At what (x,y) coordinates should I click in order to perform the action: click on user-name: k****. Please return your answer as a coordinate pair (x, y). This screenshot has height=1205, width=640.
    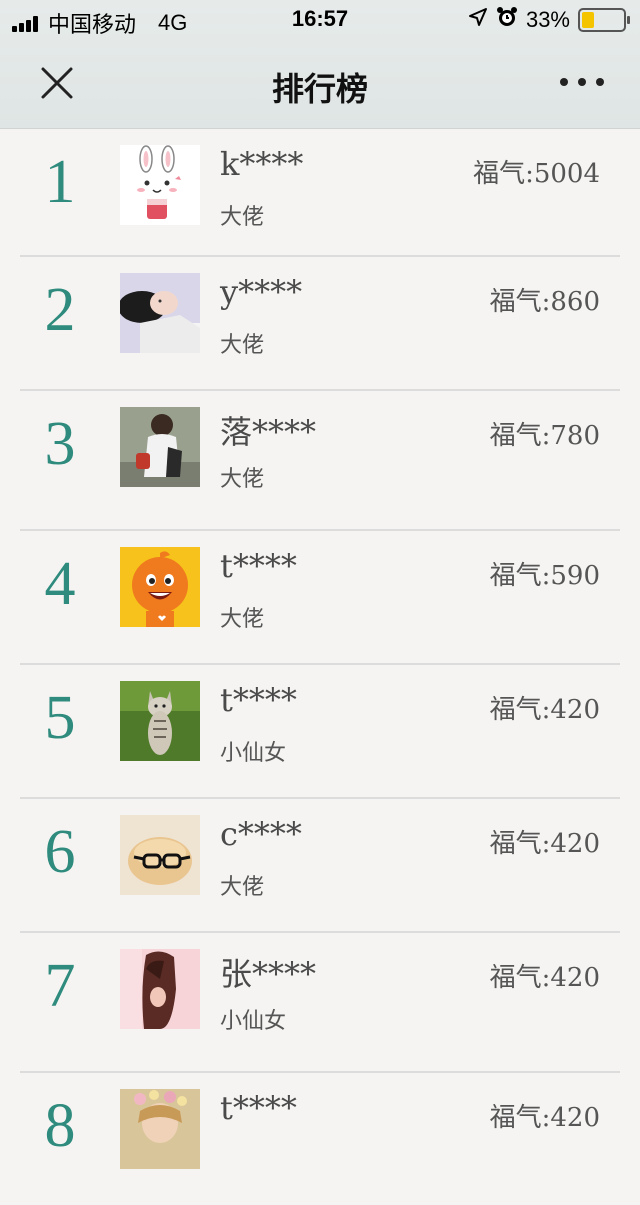
    Looking at the image, I should click on (262, 164).